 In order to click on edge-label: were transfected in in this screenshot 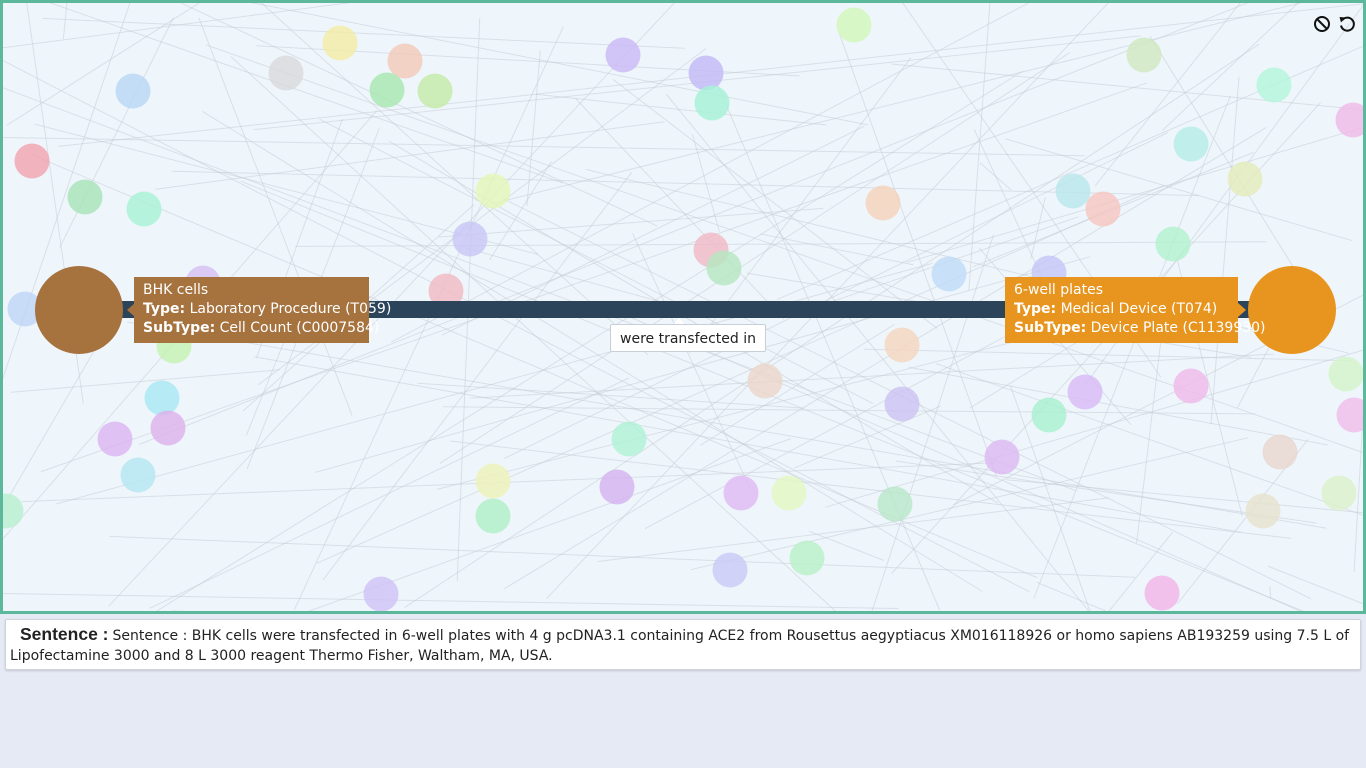, I will do `click(688, 338)`.